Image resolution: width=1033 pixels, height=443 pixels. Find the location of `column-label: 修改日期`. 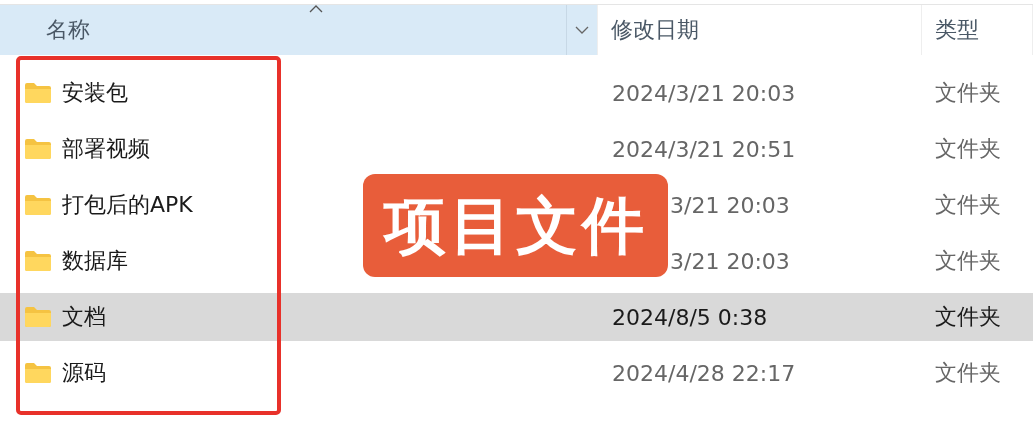

column-label: 修改日期 is located at coordinates (655, 30).